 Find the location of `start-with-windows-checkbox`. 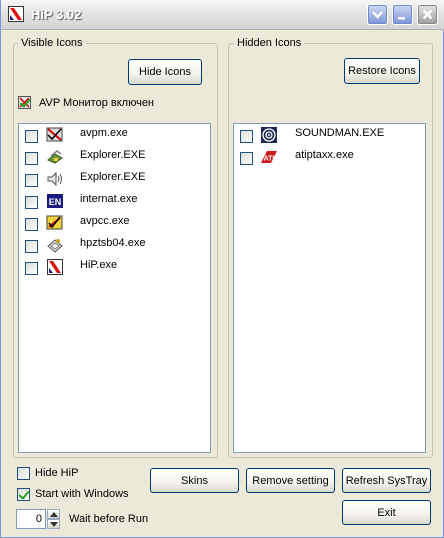

start-with-windows-checkbox is located at coordinates (23, 494).